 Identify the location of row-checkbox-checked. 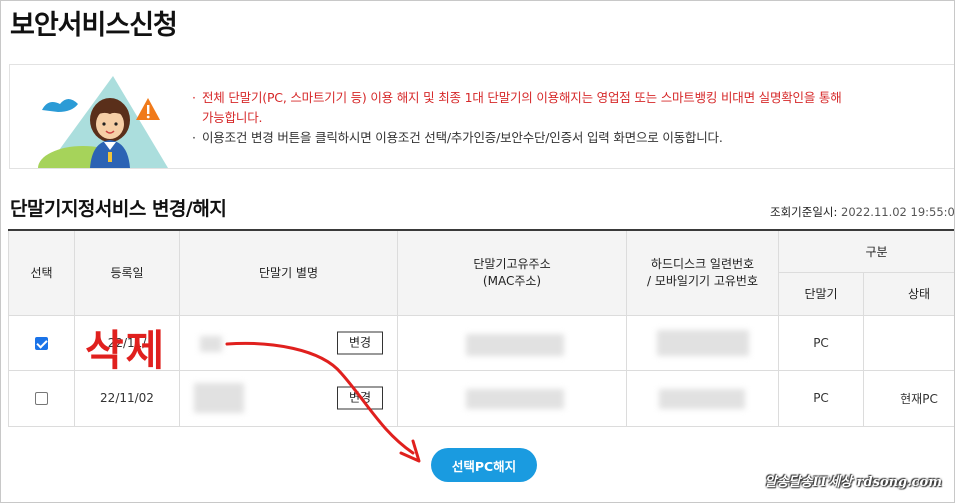
(41, 343).